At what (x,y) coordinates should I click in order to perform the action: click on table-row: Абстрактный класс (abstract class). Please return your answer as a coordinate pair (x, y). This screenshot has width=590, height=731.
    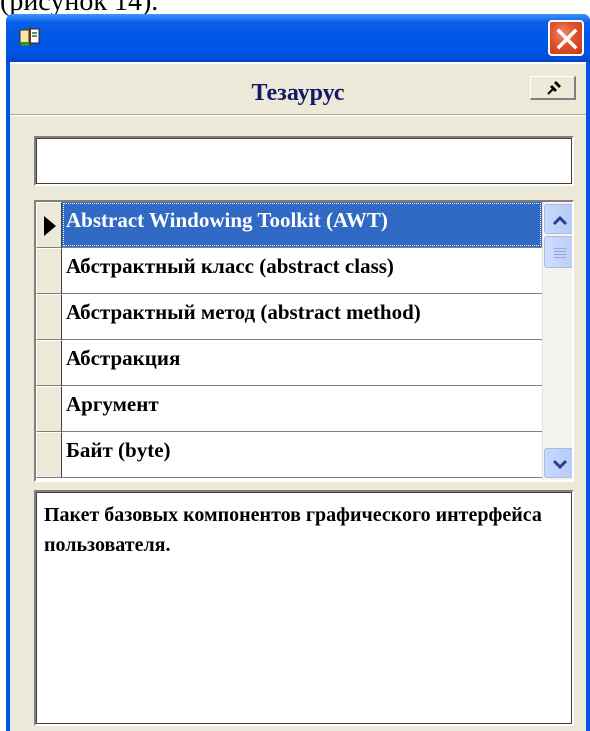
    Looking at the image, I should click on (289, 271).